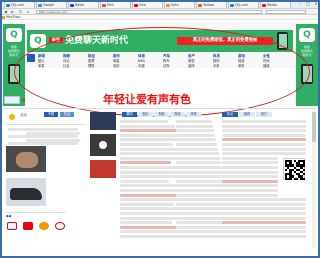  I want to click on brand-logo-sogou, so click(60, 226).